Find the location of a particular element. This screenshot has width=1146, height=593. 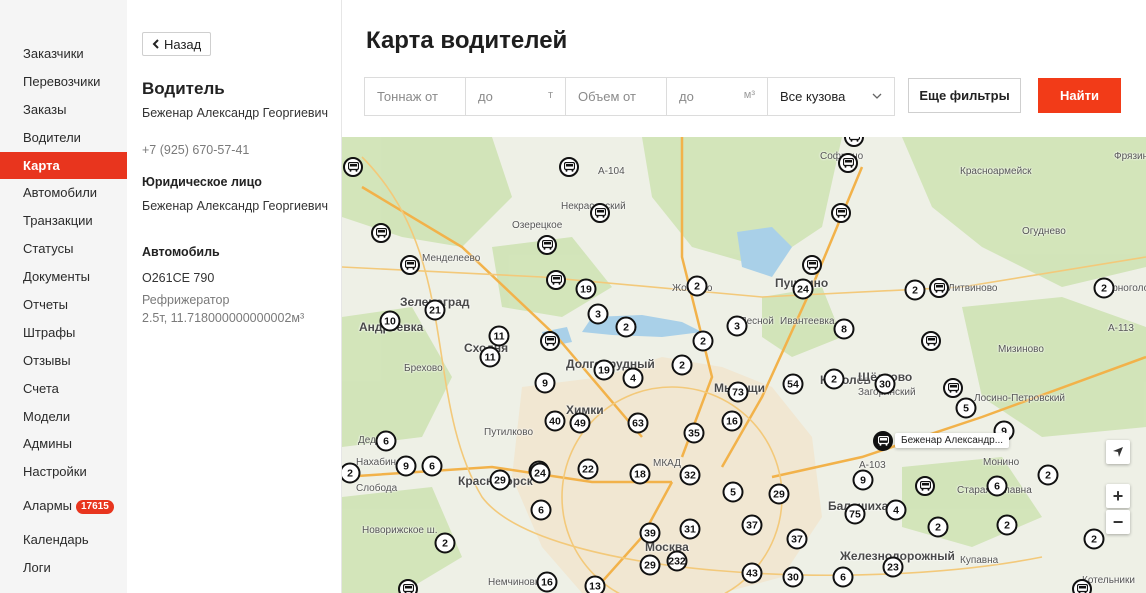

driver-cluster-marker: 18 is located at coordinates (640, 474).